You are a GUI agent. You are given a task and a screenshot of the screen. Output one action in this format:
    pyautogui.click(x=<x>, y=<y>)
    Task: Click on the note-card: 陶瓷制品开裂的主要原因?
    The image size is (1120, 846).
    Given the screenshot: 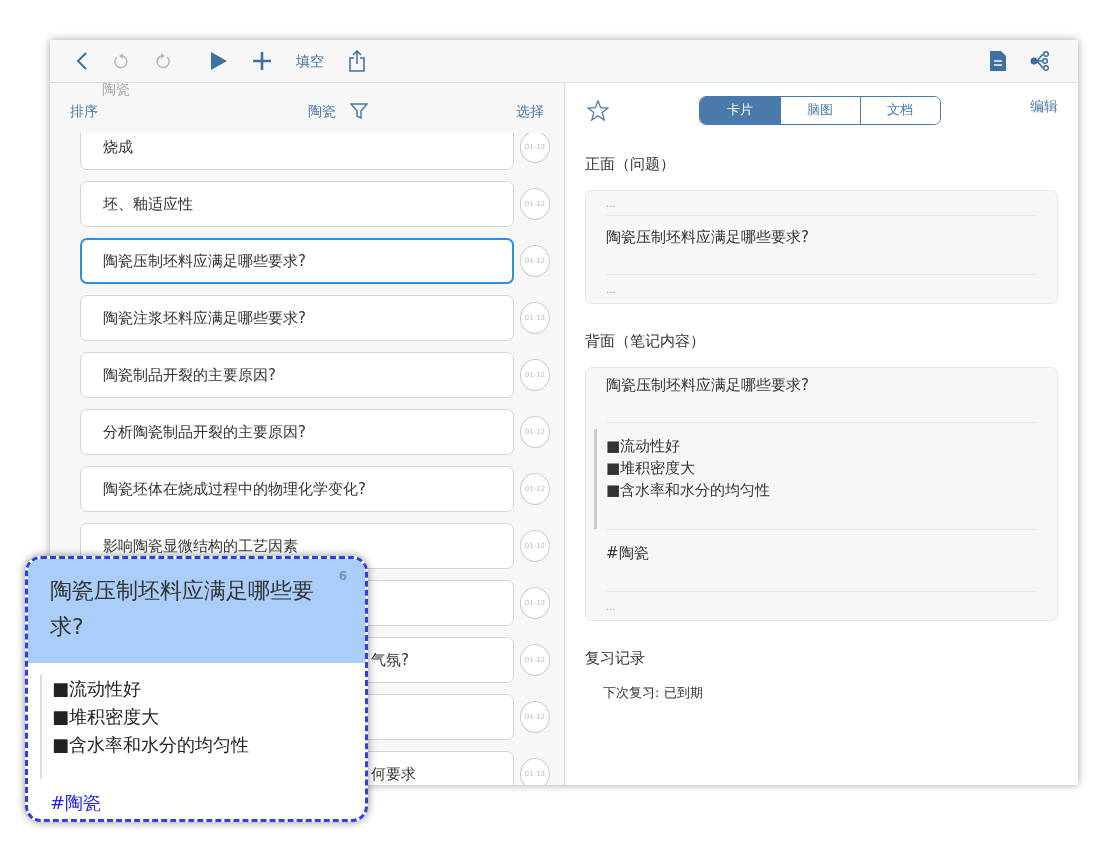 What is the action you would take?
    pyautogui.click(x=297, y=375)
    